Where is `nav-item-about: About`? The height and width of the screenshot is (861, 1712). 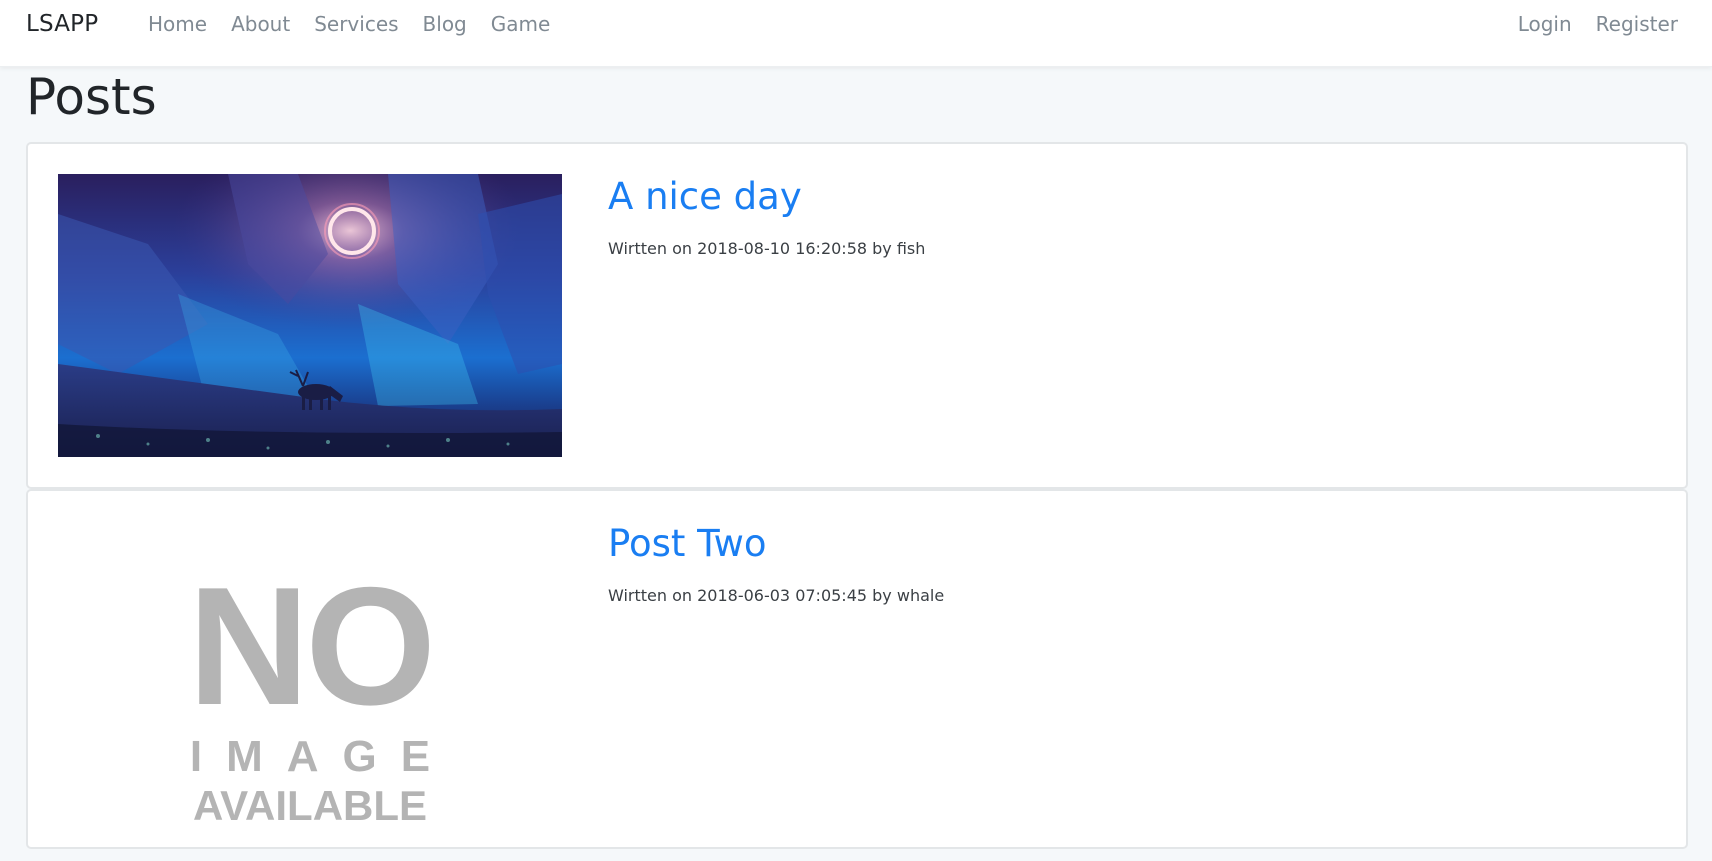 nav-item-about: About is located at coordinates (260, 24).